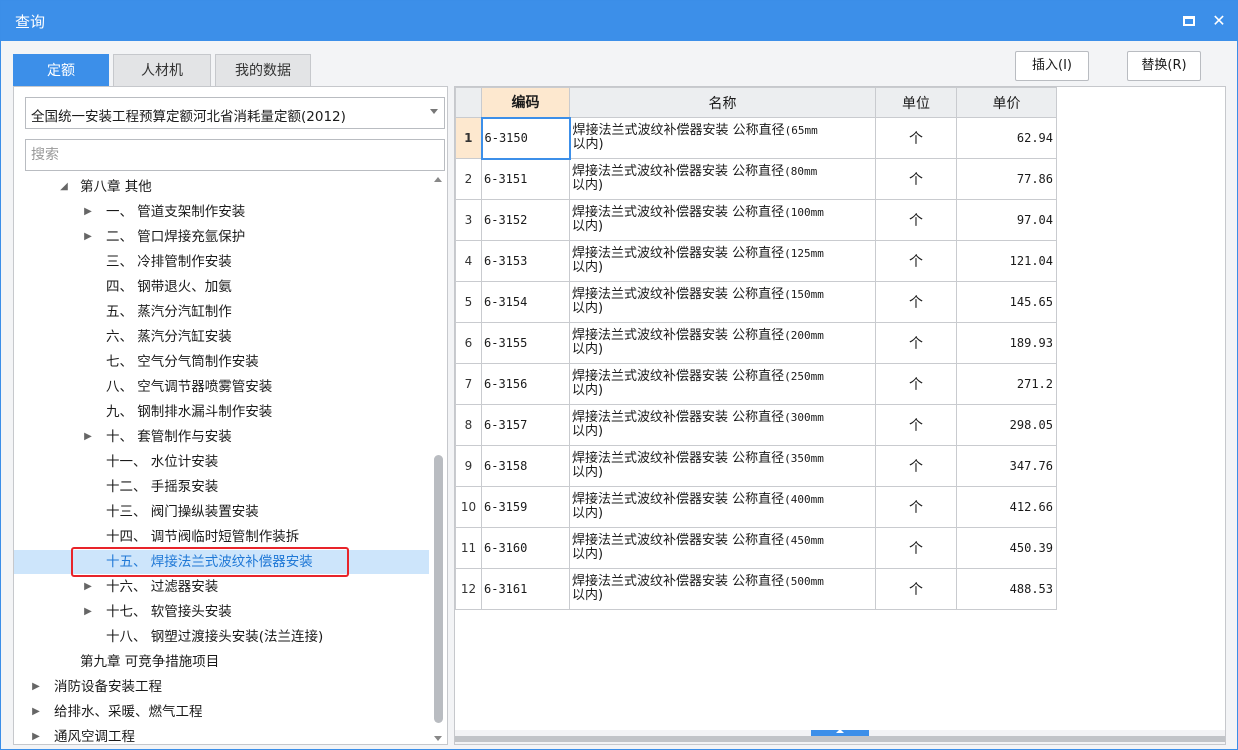  What do you see at coordinates (525, 302) in the screenshot?
I see `quota-code: 6-3154` at bounding box center [525, 302].